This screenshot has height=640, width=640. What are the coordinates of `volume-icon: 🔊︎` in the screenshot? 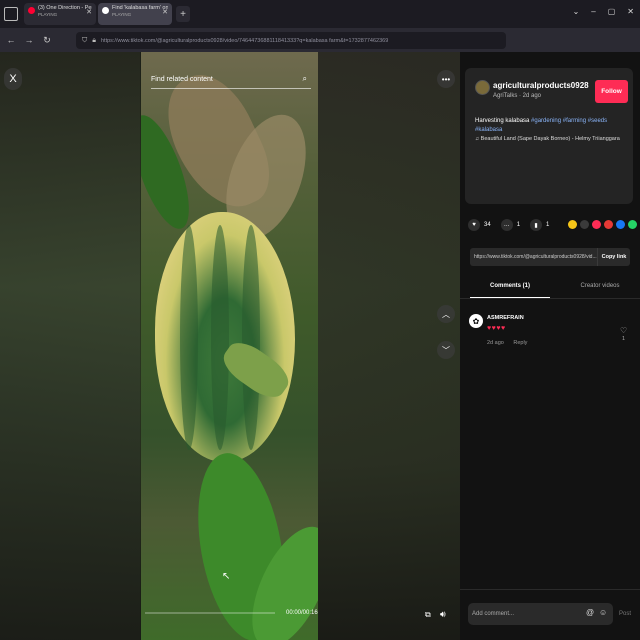 It's located at (443, 614).